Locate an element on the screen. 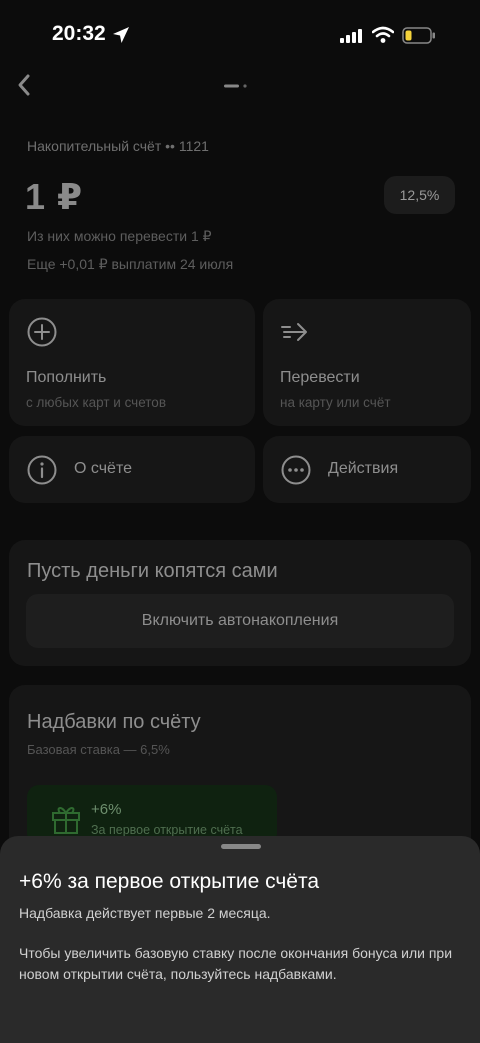 This screenshot has height=1043, width=480. sheet-title: +6% за первое открытие счёта is located at coordinates (169, 881).